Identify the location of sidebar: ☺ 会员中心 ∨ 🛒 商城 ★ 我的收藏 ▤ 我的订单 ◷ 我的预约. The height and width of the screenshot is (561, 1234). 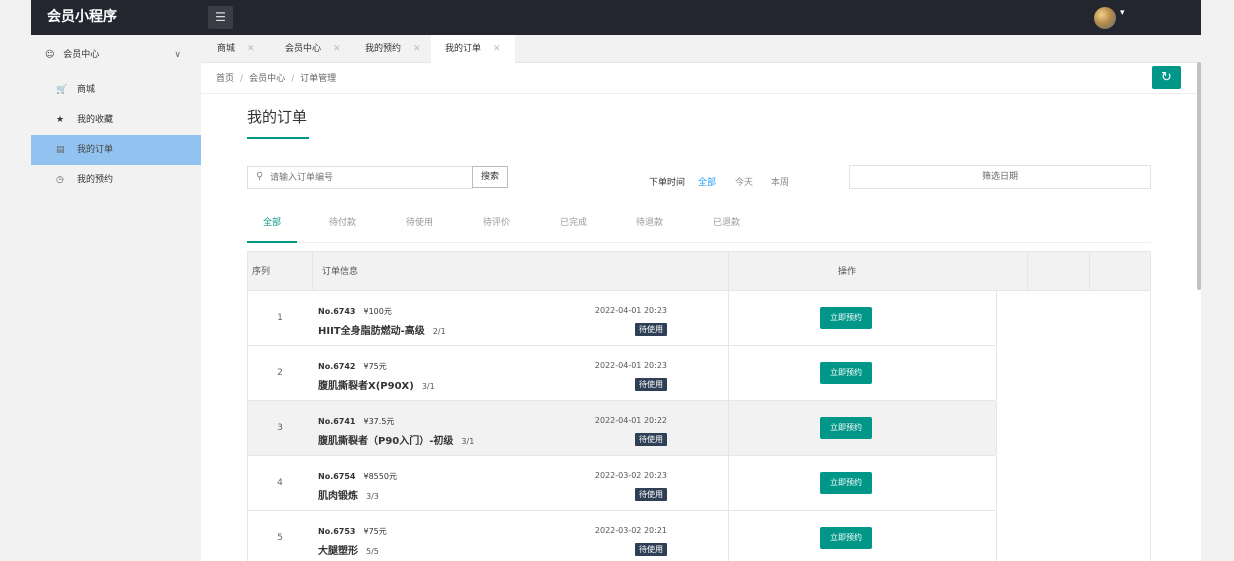
(116, 298).